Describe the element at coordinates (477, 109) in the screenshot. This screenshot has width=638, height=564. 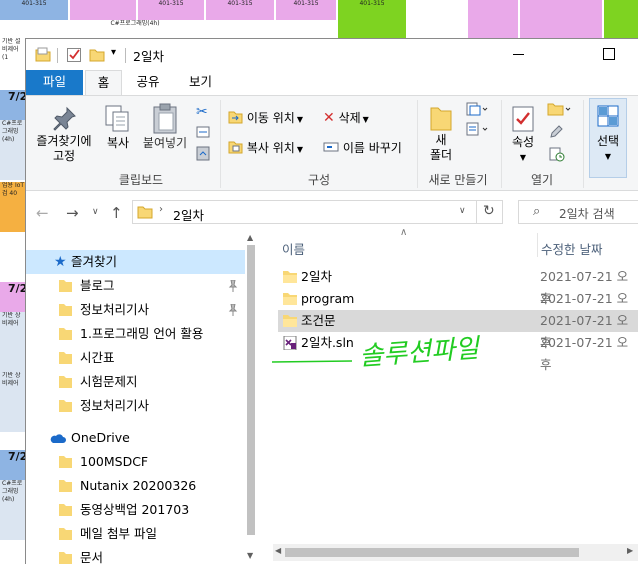
I see `new-item-icon` at that location.